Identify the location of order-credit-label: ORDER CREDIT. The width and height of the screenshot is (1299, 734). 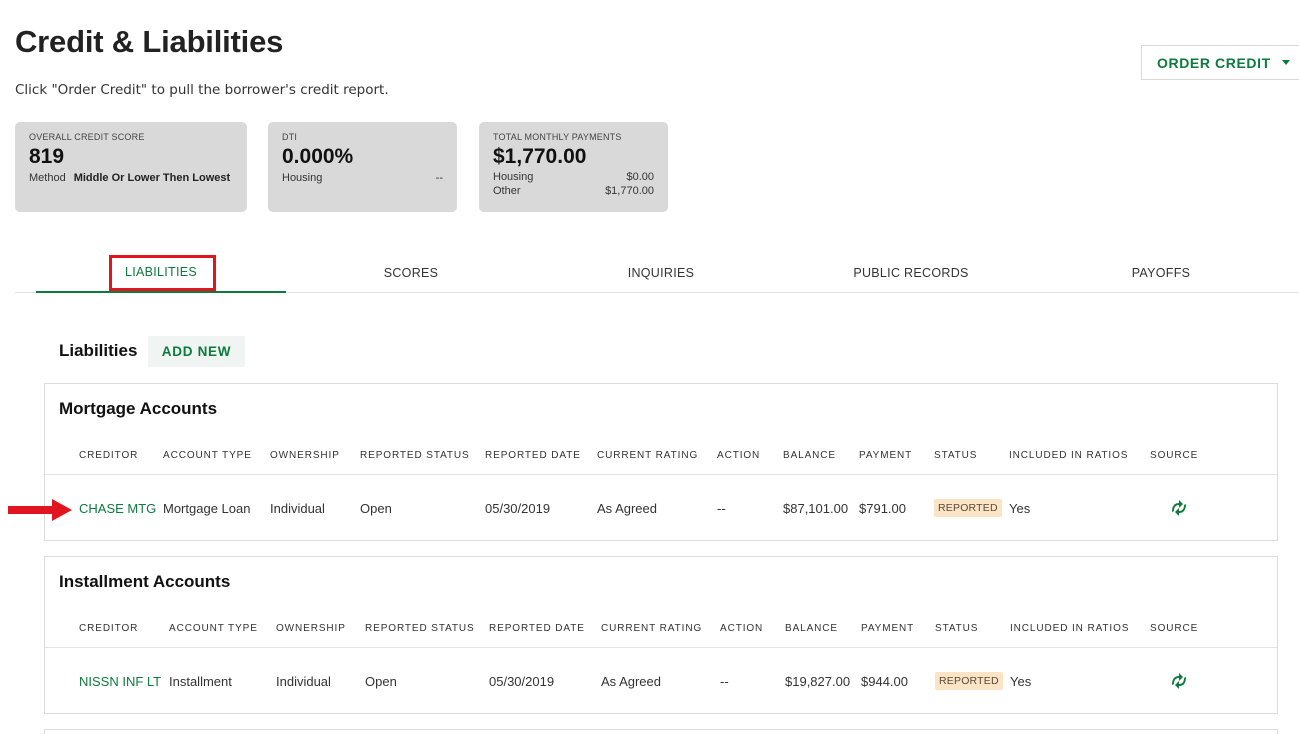
(1214, 62).